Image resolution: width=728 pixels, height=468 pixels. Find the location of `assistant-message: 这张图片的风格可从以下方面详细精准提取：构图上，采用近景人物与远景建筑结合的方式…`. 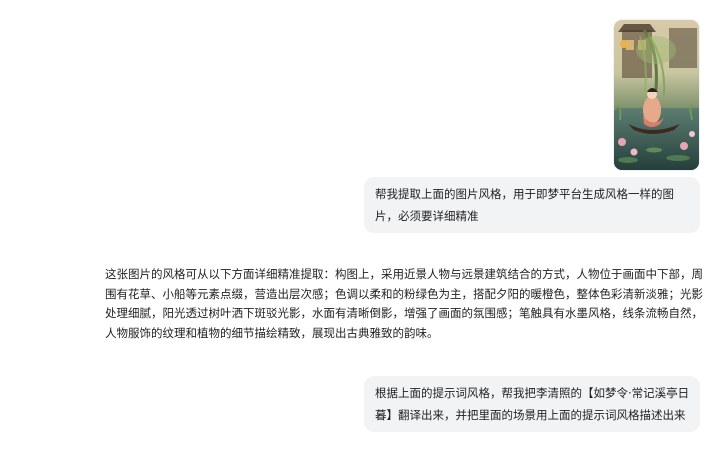

assistant-message: 这张图片的风格可从以下方面详细精准提取：构图上，采用近景人物与远景建筑结合的方式… is located at coordinates (404, 304).